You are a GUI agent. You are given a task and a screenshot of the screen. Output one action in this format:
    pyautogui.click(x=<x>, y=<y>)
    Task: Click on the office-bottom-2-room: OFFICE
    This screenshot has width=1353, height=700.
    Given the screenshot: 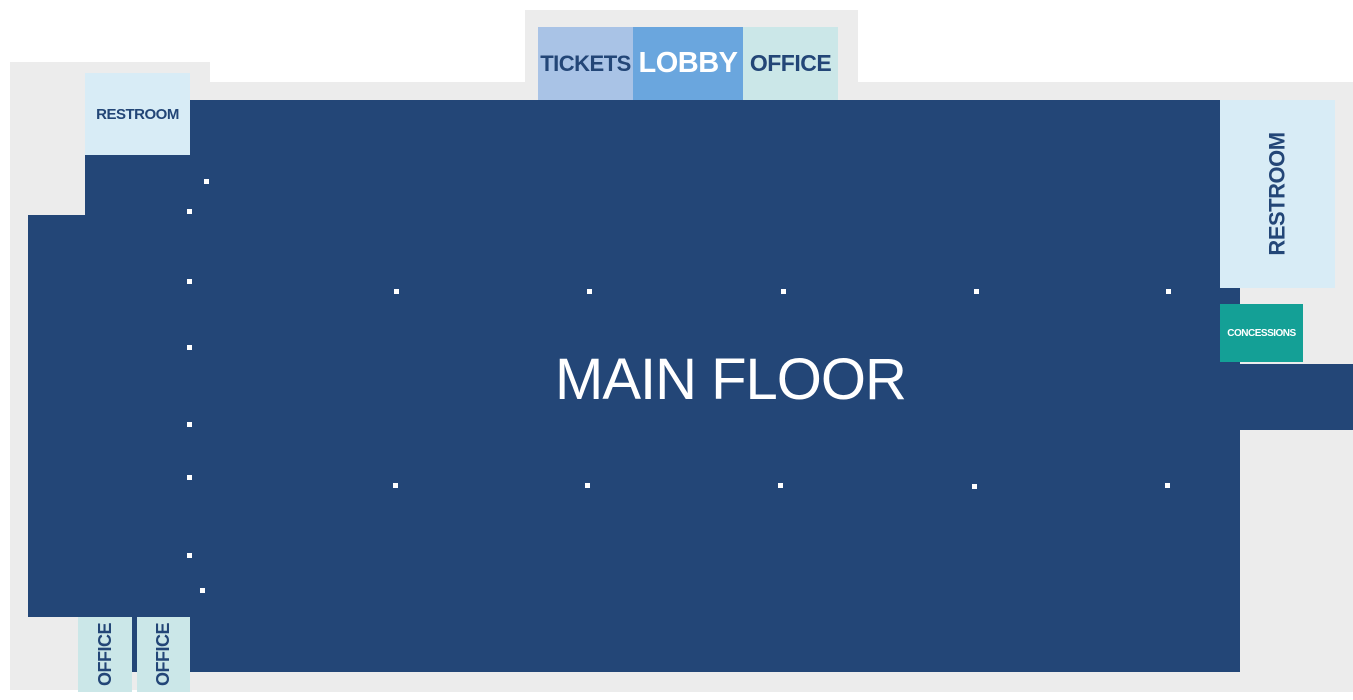 What is the action you would take?
    pyautogui.click(x=163, y=654)
    